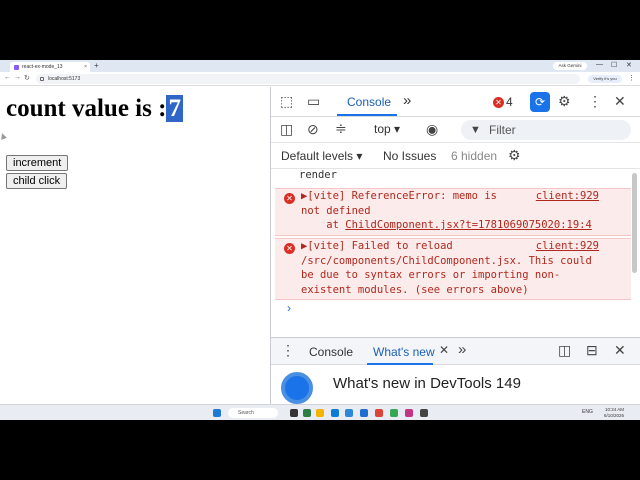  I want to click on filter-placeholder: Filter, so click(502, 130).